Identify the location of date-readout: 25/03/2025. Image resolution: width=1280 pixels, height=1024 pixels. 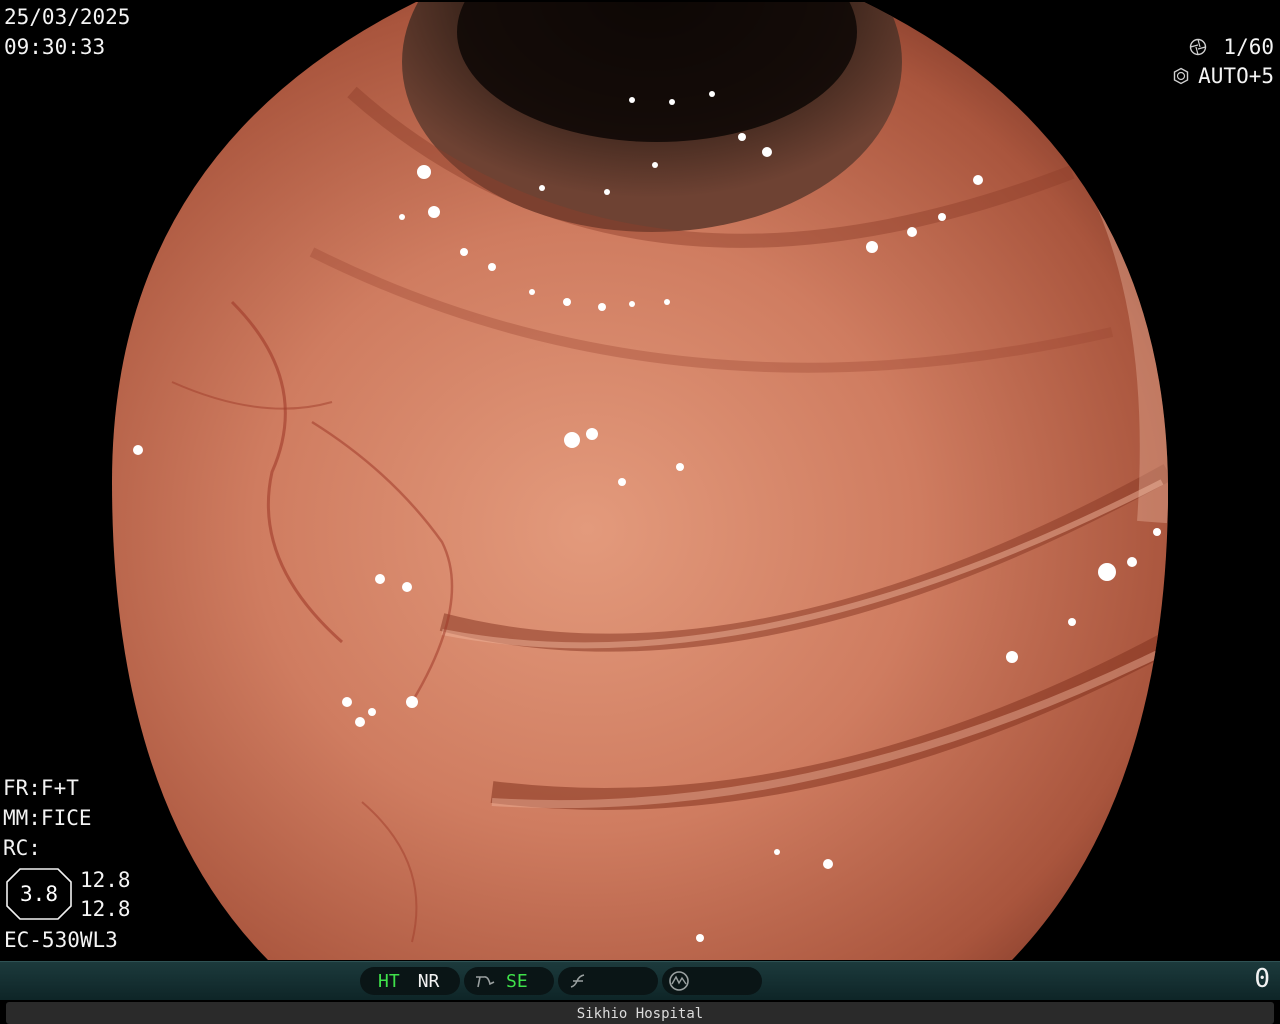
(67, 17).